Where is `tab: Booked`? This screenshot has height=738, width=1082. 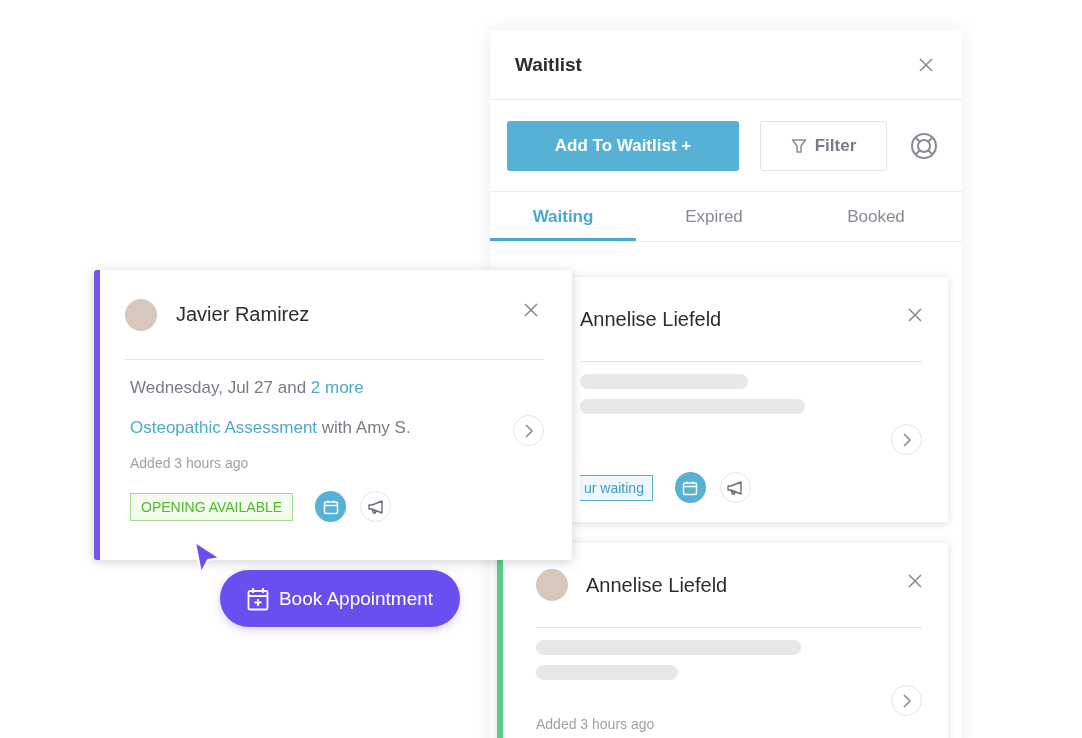 tab: Booked is located at coordinates (876, 216).